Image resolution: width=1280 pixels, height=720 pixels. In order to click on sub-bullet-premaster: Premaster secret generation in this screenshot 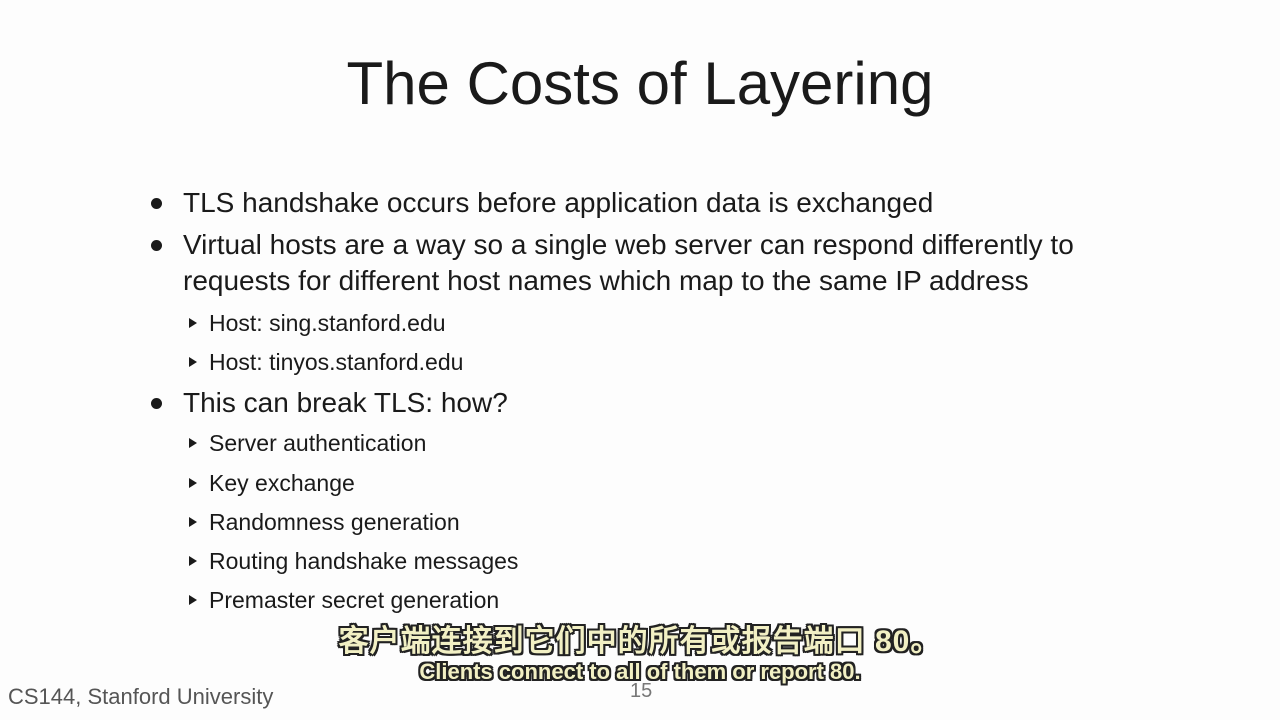, I will do `click(344, 600)`.